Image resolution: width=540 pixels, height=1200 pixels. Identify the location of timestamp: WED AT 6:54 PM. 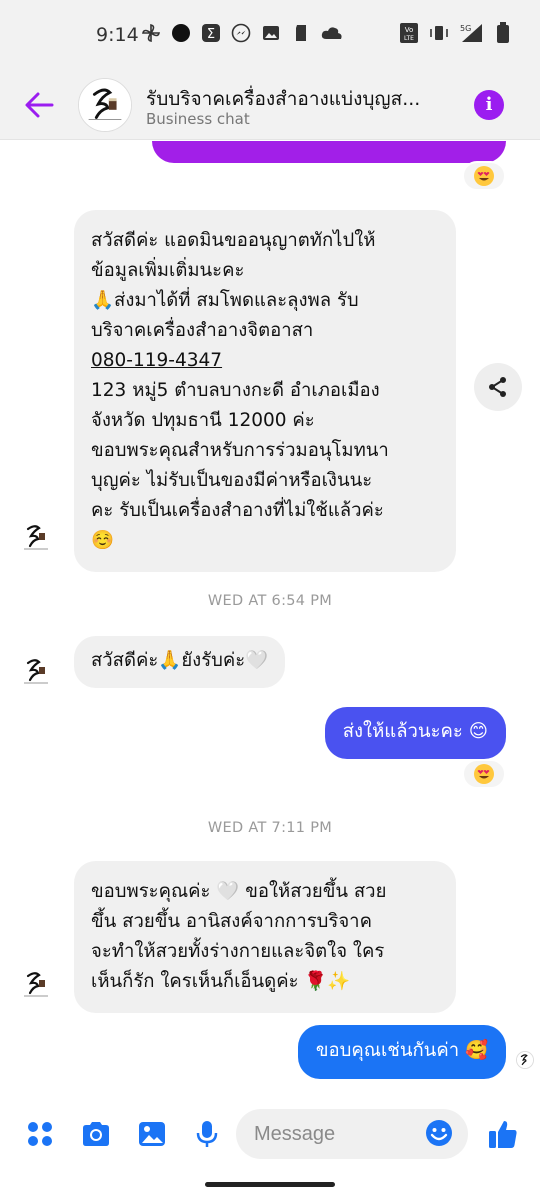
(270, 601).